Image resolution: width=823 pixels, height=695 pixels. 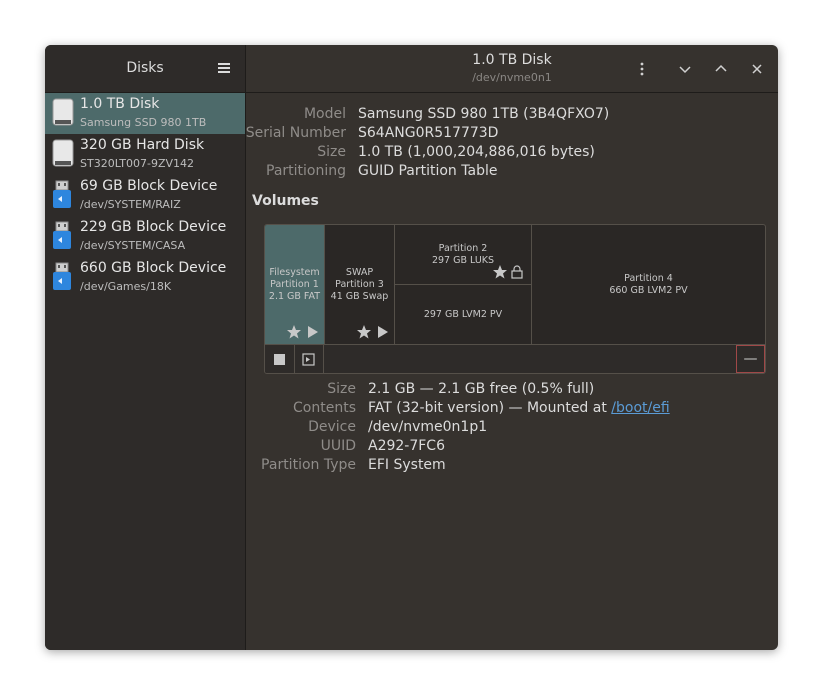 I want to click on partition-label: Partition 2, so click(x=463, y=248).